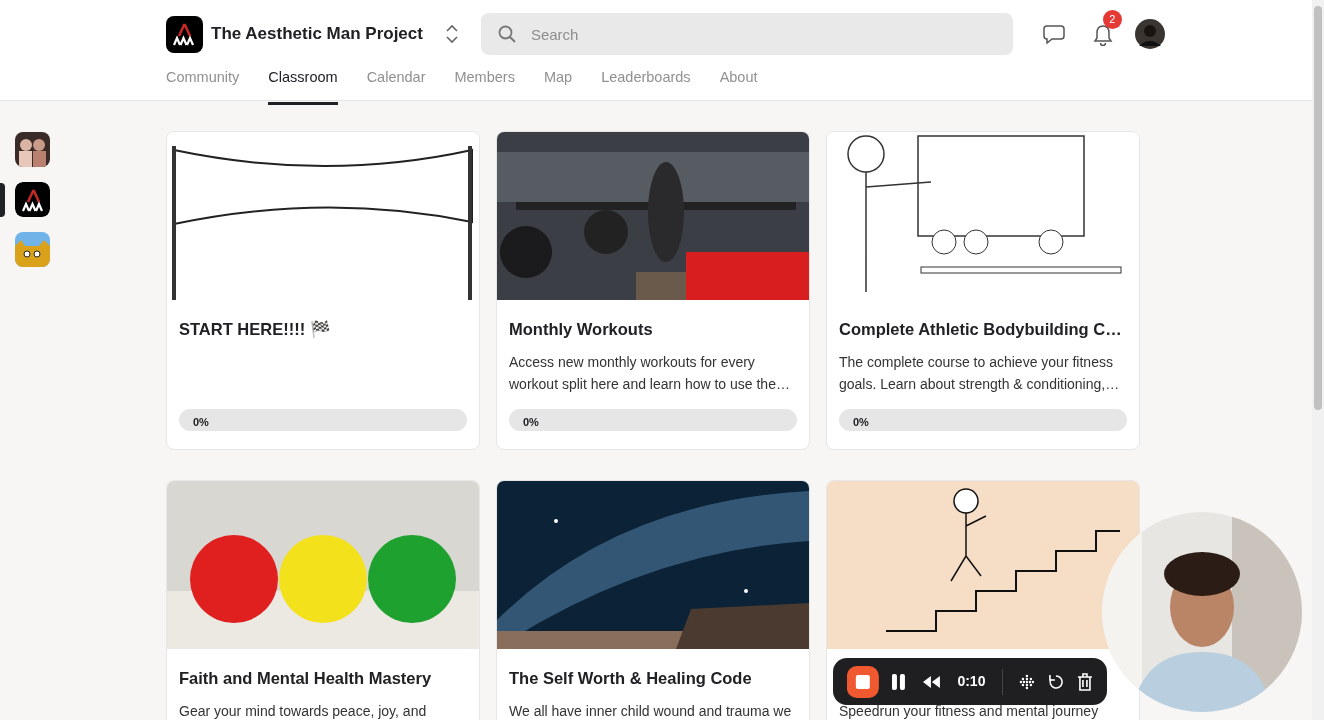 The image size is (1324, 720). I want to click on course-title: Faith and Mental Health Mastery, so click(306, 678).